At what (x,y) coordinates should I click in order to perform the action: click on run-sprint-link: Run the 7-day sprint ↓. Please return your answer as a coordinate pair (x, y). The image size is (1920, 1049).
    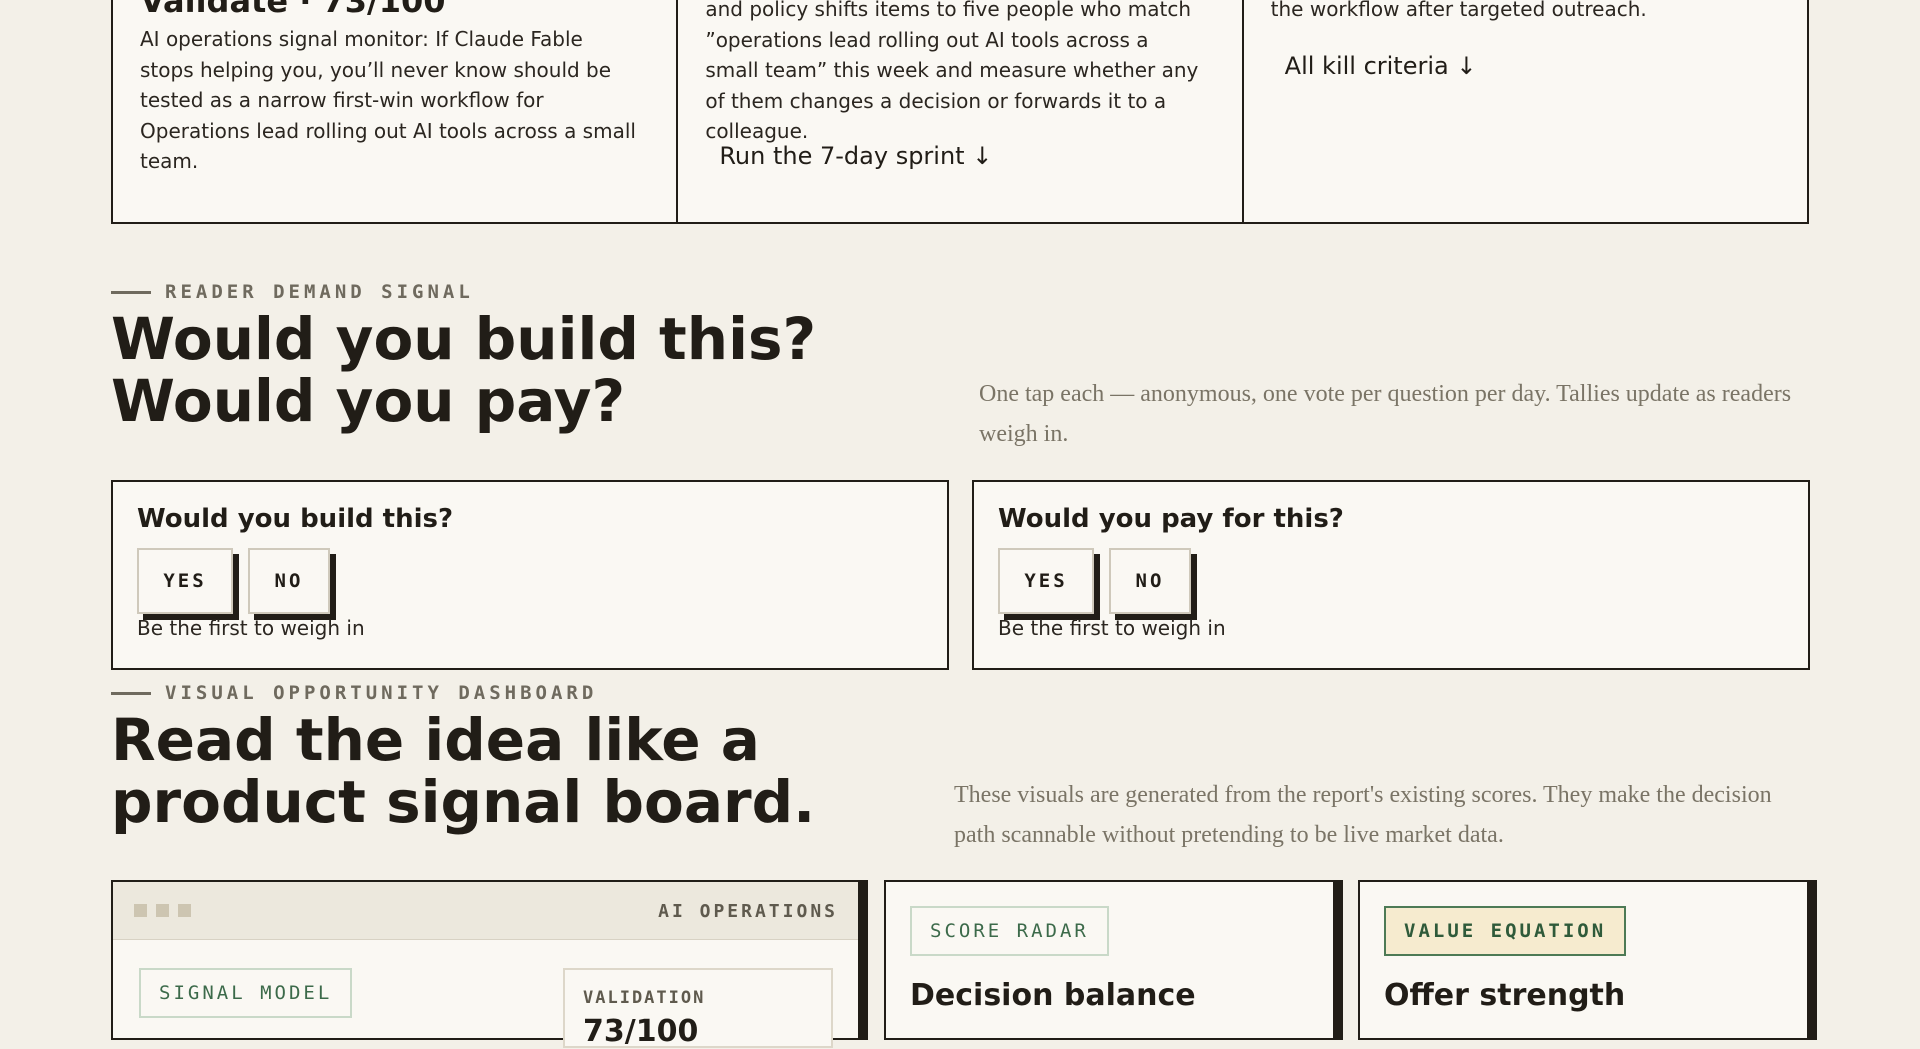
    Looking at the image, I should click on (855, 156).